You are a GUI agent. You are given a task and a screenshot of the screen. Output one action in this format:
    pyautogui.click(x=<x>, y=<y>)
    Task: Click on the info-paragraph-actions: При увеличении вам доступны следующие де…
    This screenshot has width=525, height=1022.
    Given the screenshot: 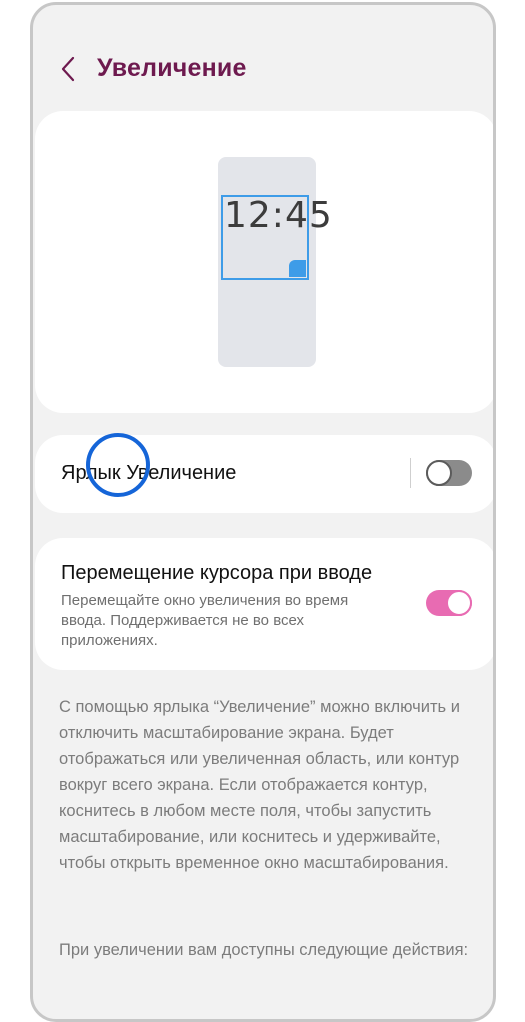 What is the action you would take?
    pyautogui.click(x=264, y=950)
    